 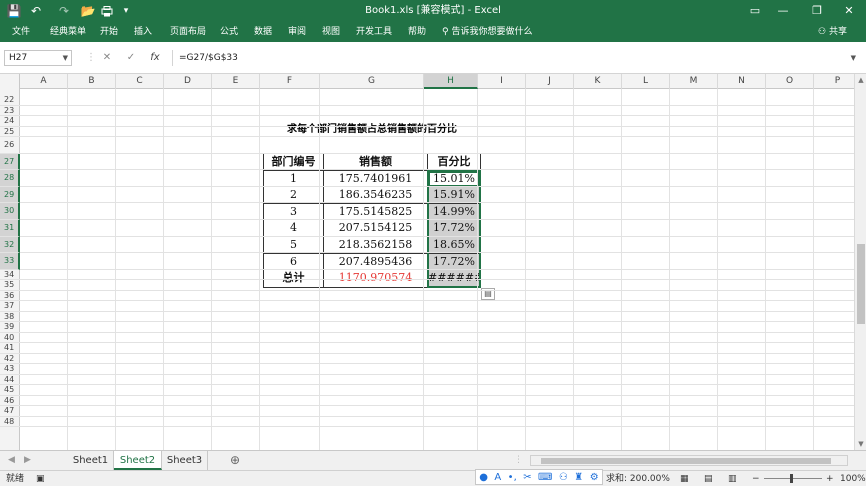 What do you see at coordinates (376, 228) in the screenshot?
I see `sales-cell: 207.5154125` at bounding box center [376, 228].